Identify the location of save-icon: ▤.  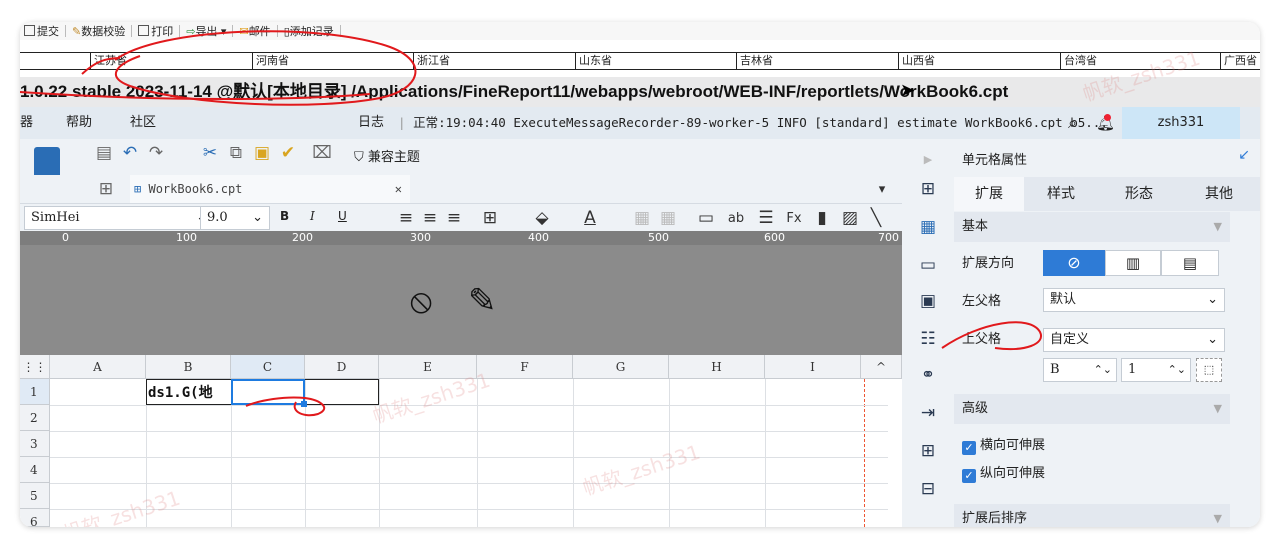
(104, 153).